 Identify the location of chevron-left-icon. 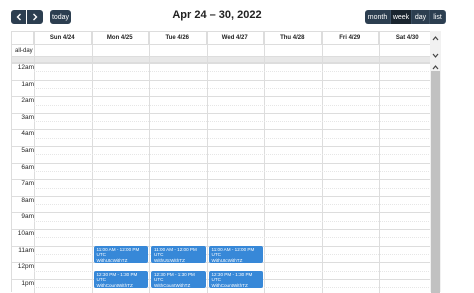
(18, 17).